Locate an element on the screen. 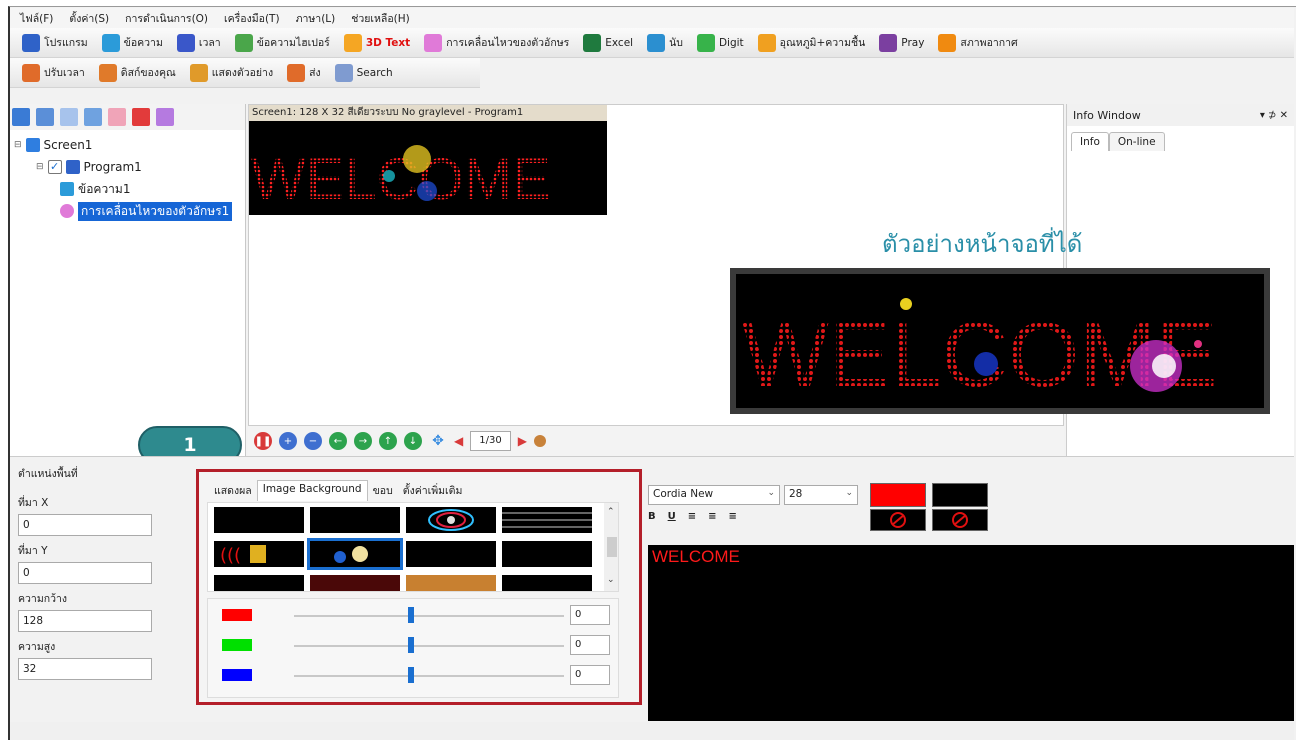 The image size is (1296, 740). delete-icon is located at coordinates (141, 117).